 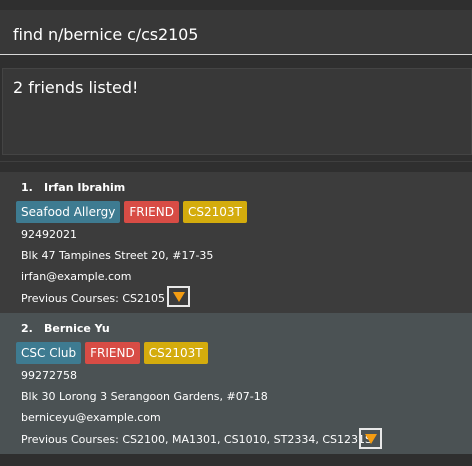 What do you see at coordinates (68, 212) in the screenshot?
I see `tag-badge: Seafood Allergy` at bounding box center [68, 212].